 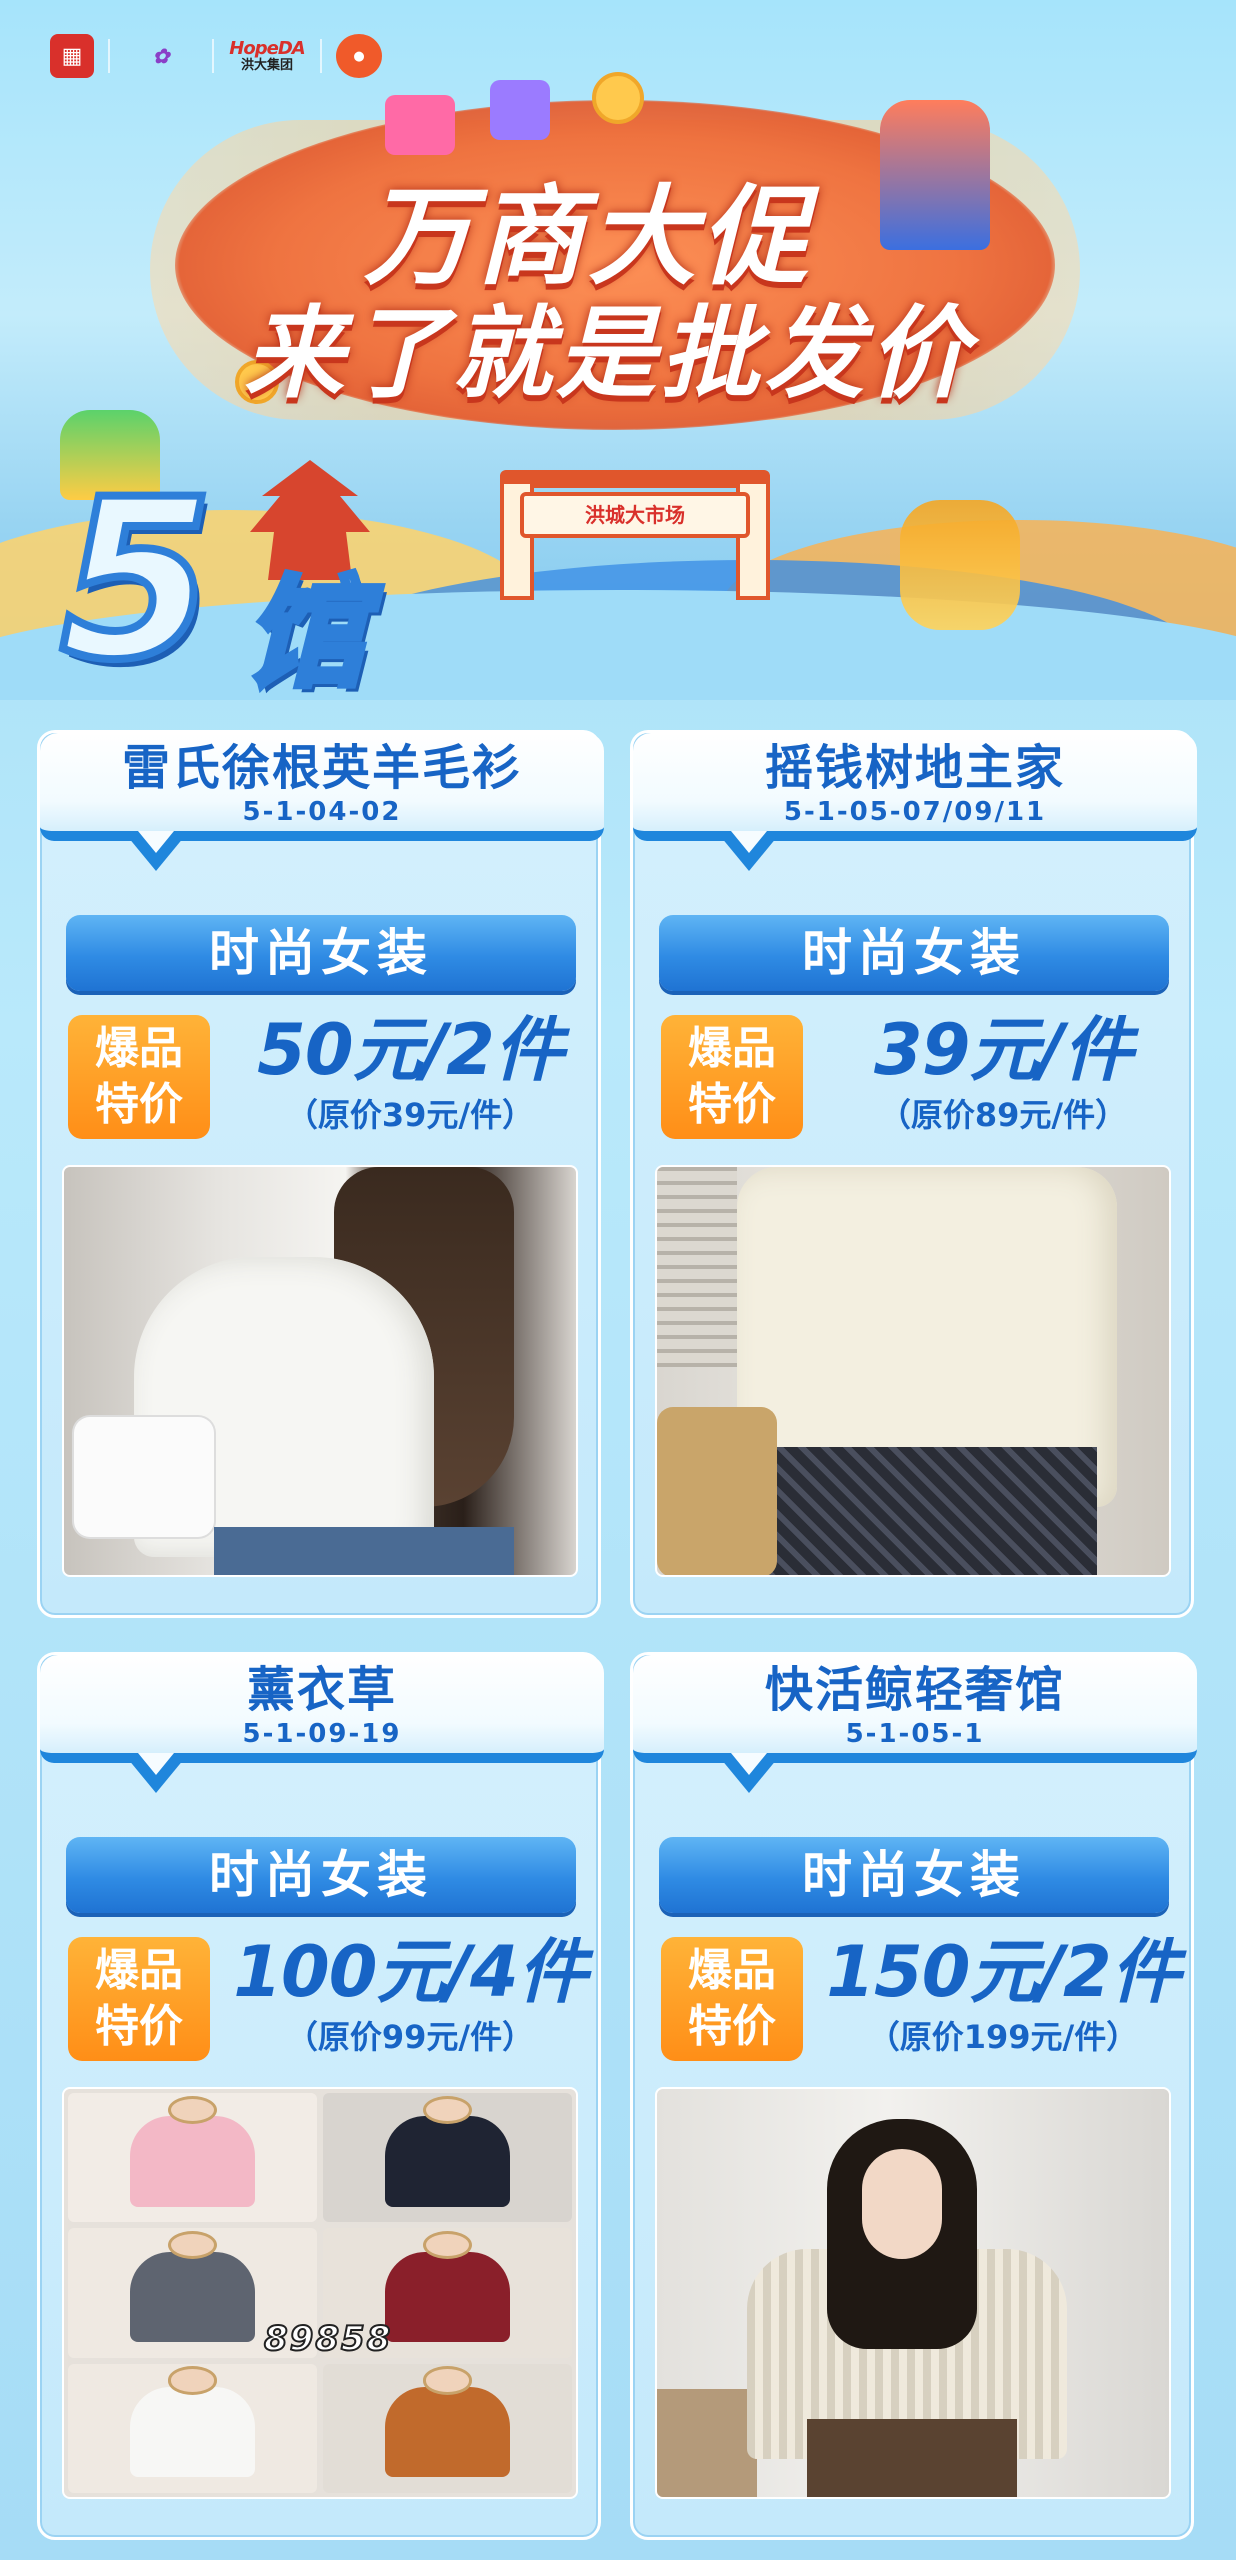 What do you see at coordinates (305, 632) in the screenshot?
I see `hall-word: 馆` at bounding box center [305, 632].